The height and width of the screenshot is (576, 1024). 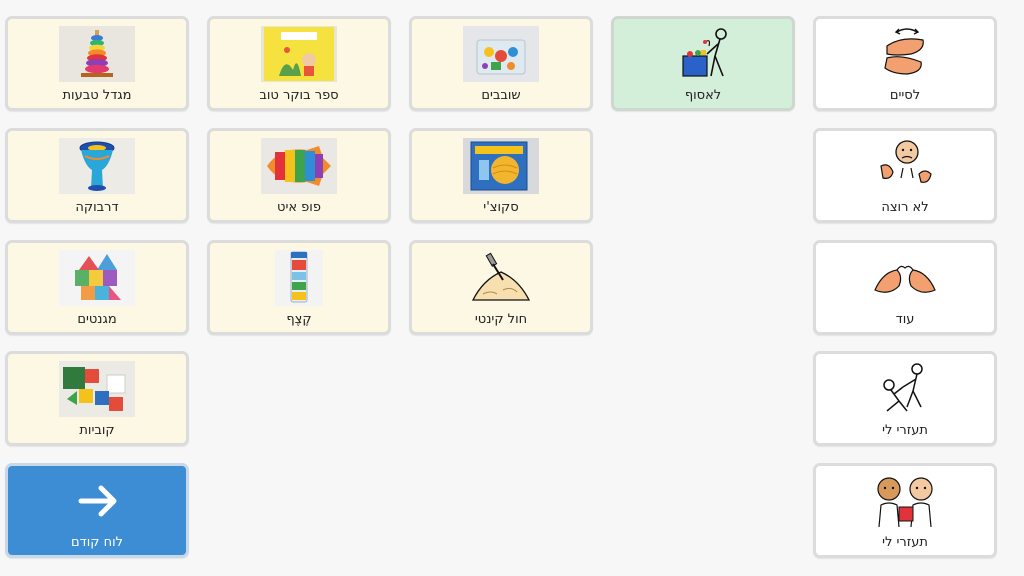 I want to click on tile-label: מגנטים, so click(x=97, y=319).